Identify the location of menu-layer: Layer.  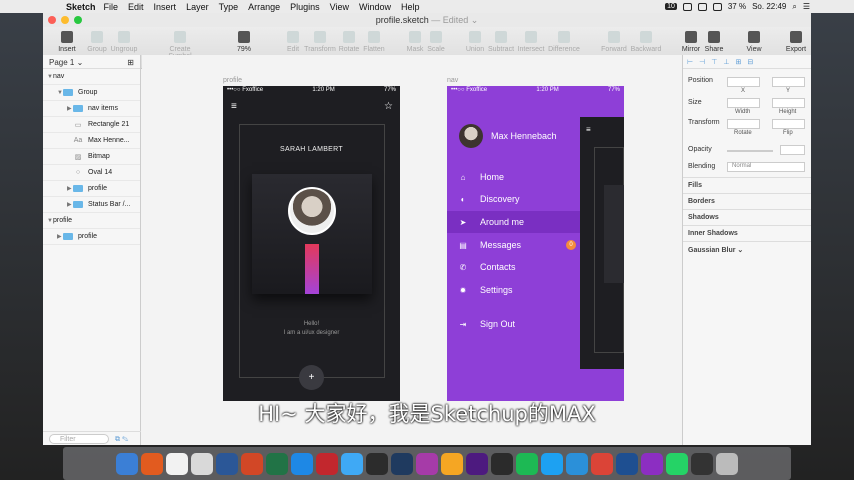
(197, 7).